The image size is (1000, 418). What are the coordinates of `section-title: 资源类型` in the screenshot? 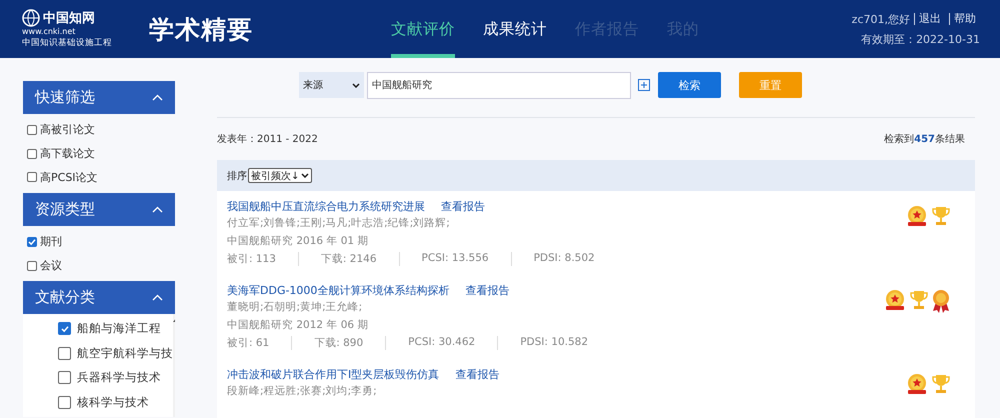 It's located at (65, 210).